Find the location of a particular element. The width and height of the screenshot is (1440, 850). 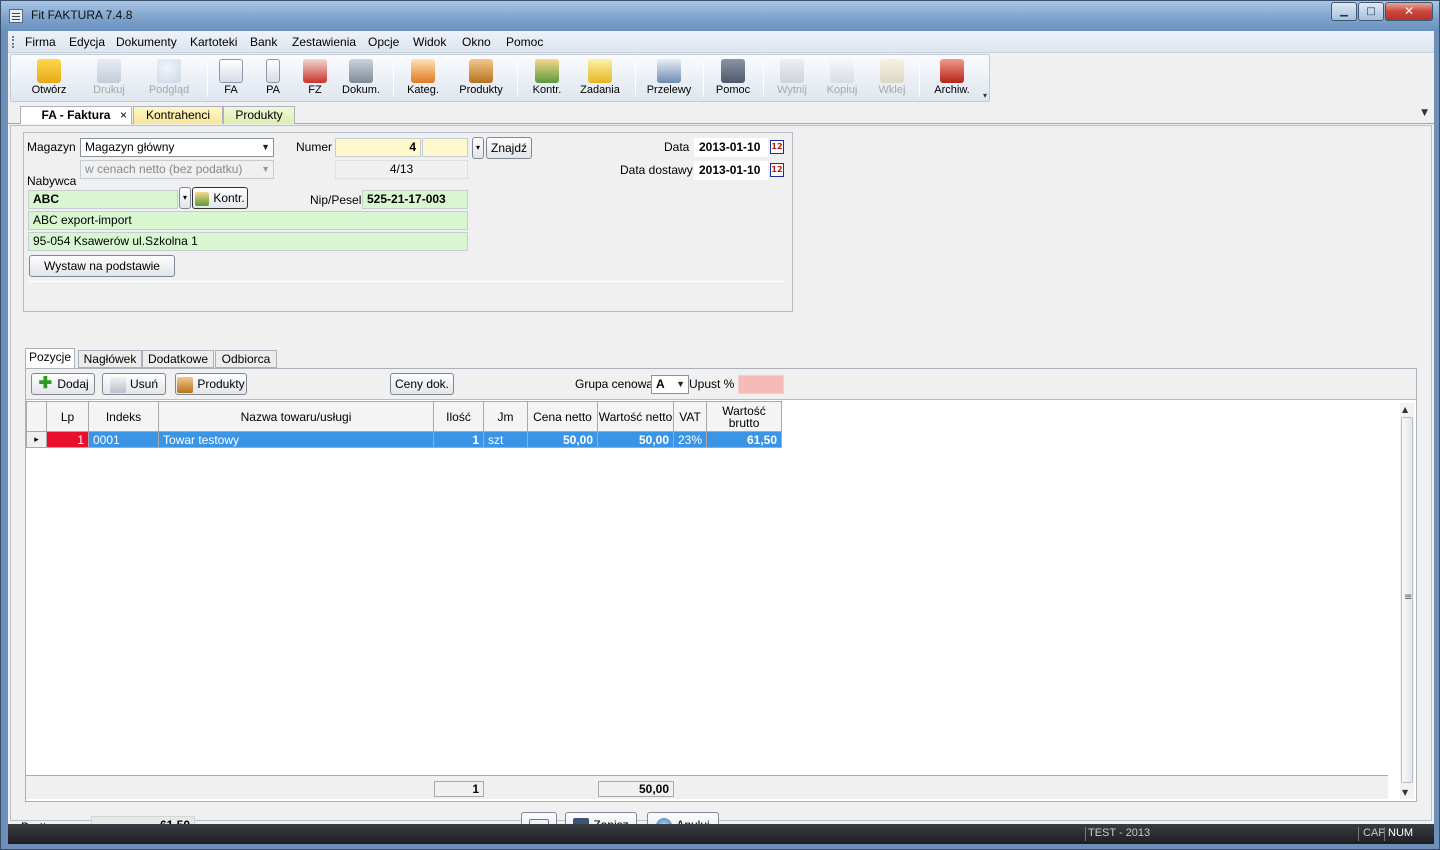

toolbar-overflow-icon: ▾ is located at coordinates (985, 95).